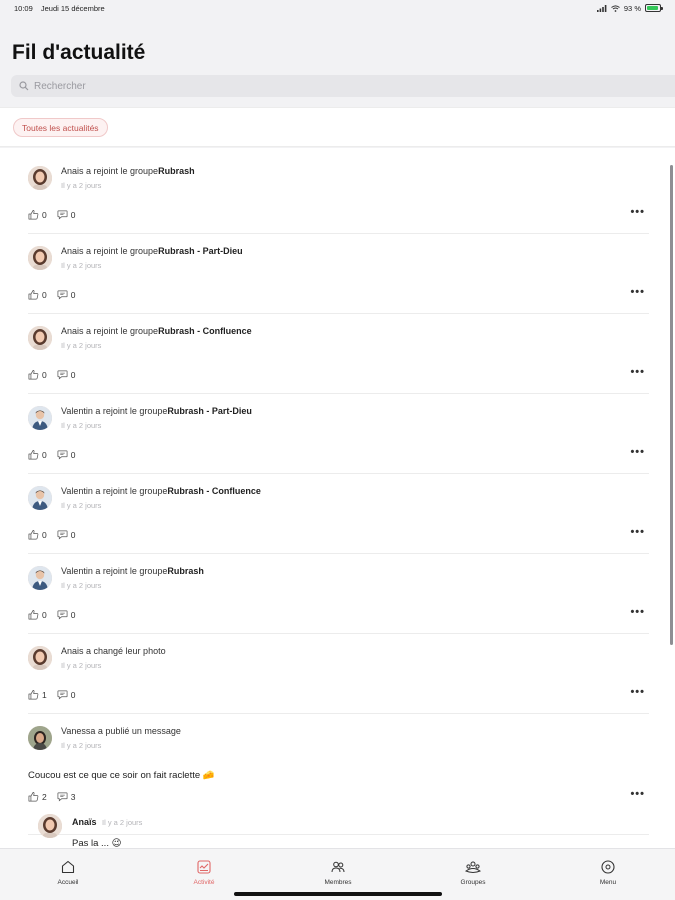 The width and height of the screenshot is (675, 900). Describe the element at coordinates (44, 614) in the screenshot. I see `like-count: 0` at that location.